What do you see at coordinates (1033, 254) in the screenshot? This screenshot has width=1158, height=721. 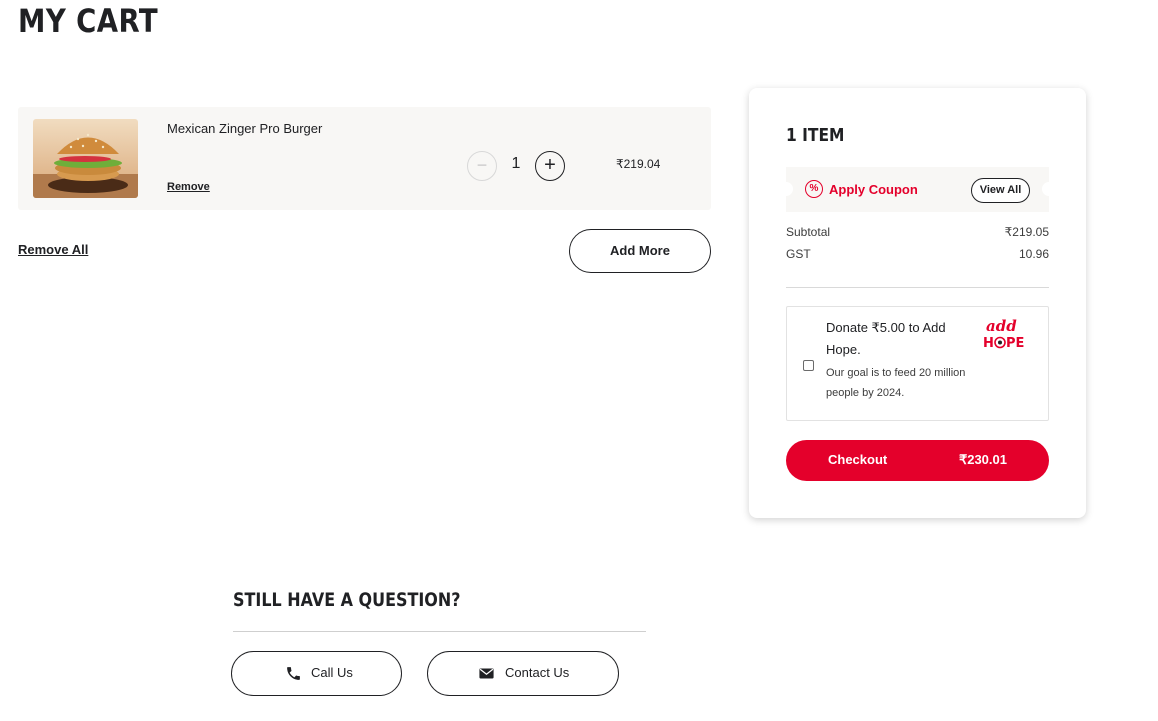 I see `gst-value: 10.96` at bounding box center [1033, 254].